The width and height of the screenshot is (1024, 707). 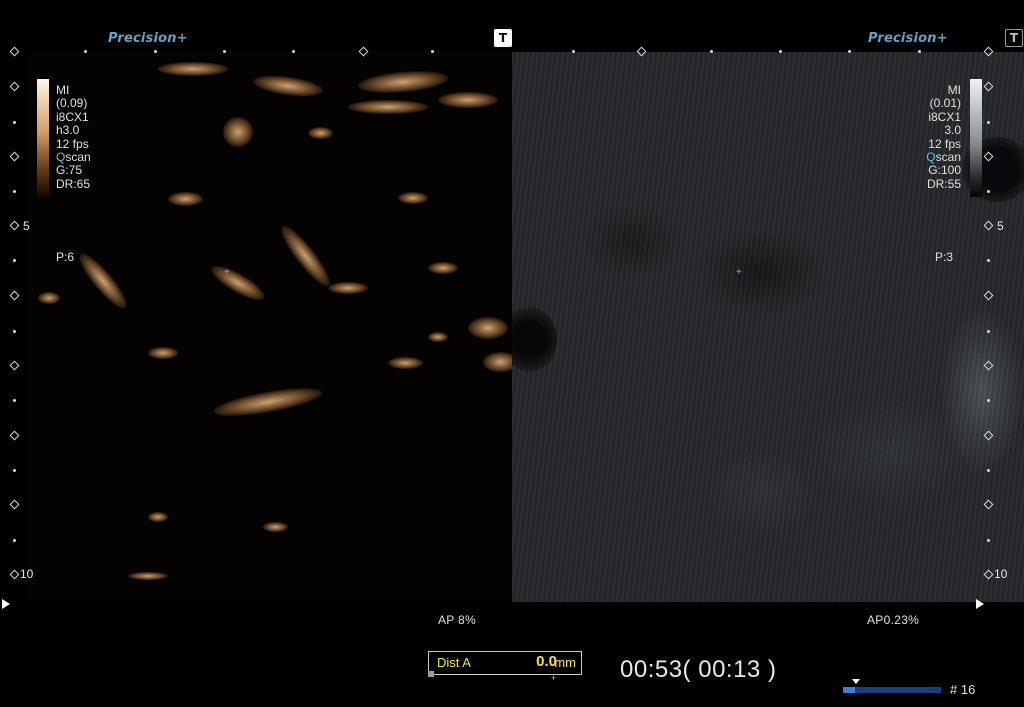 What do you see at coordinates (849, 690) in the screenshot?
I see `cine-progress-fill` at bounding box center [849, 690].